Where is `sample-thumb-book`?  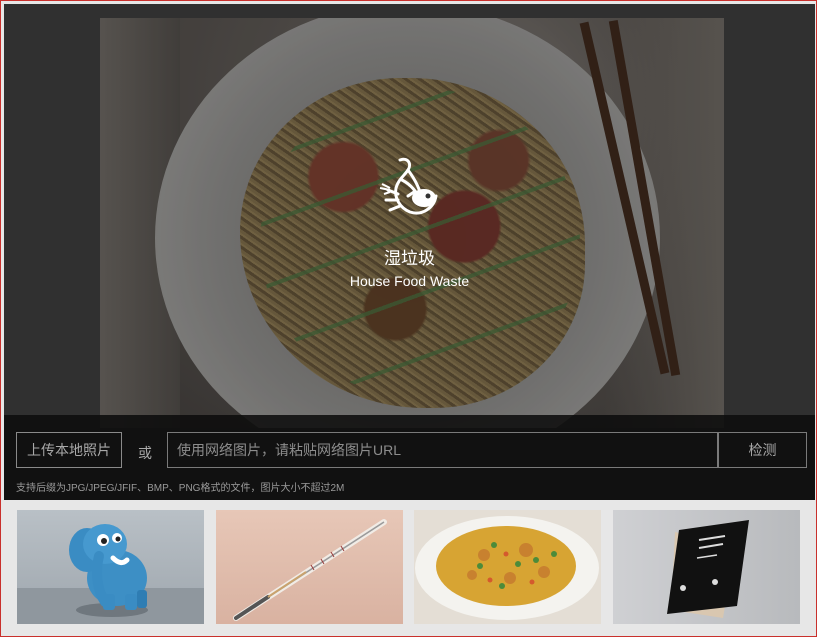
sample-thumb-book is located at coordinates (706, 567).